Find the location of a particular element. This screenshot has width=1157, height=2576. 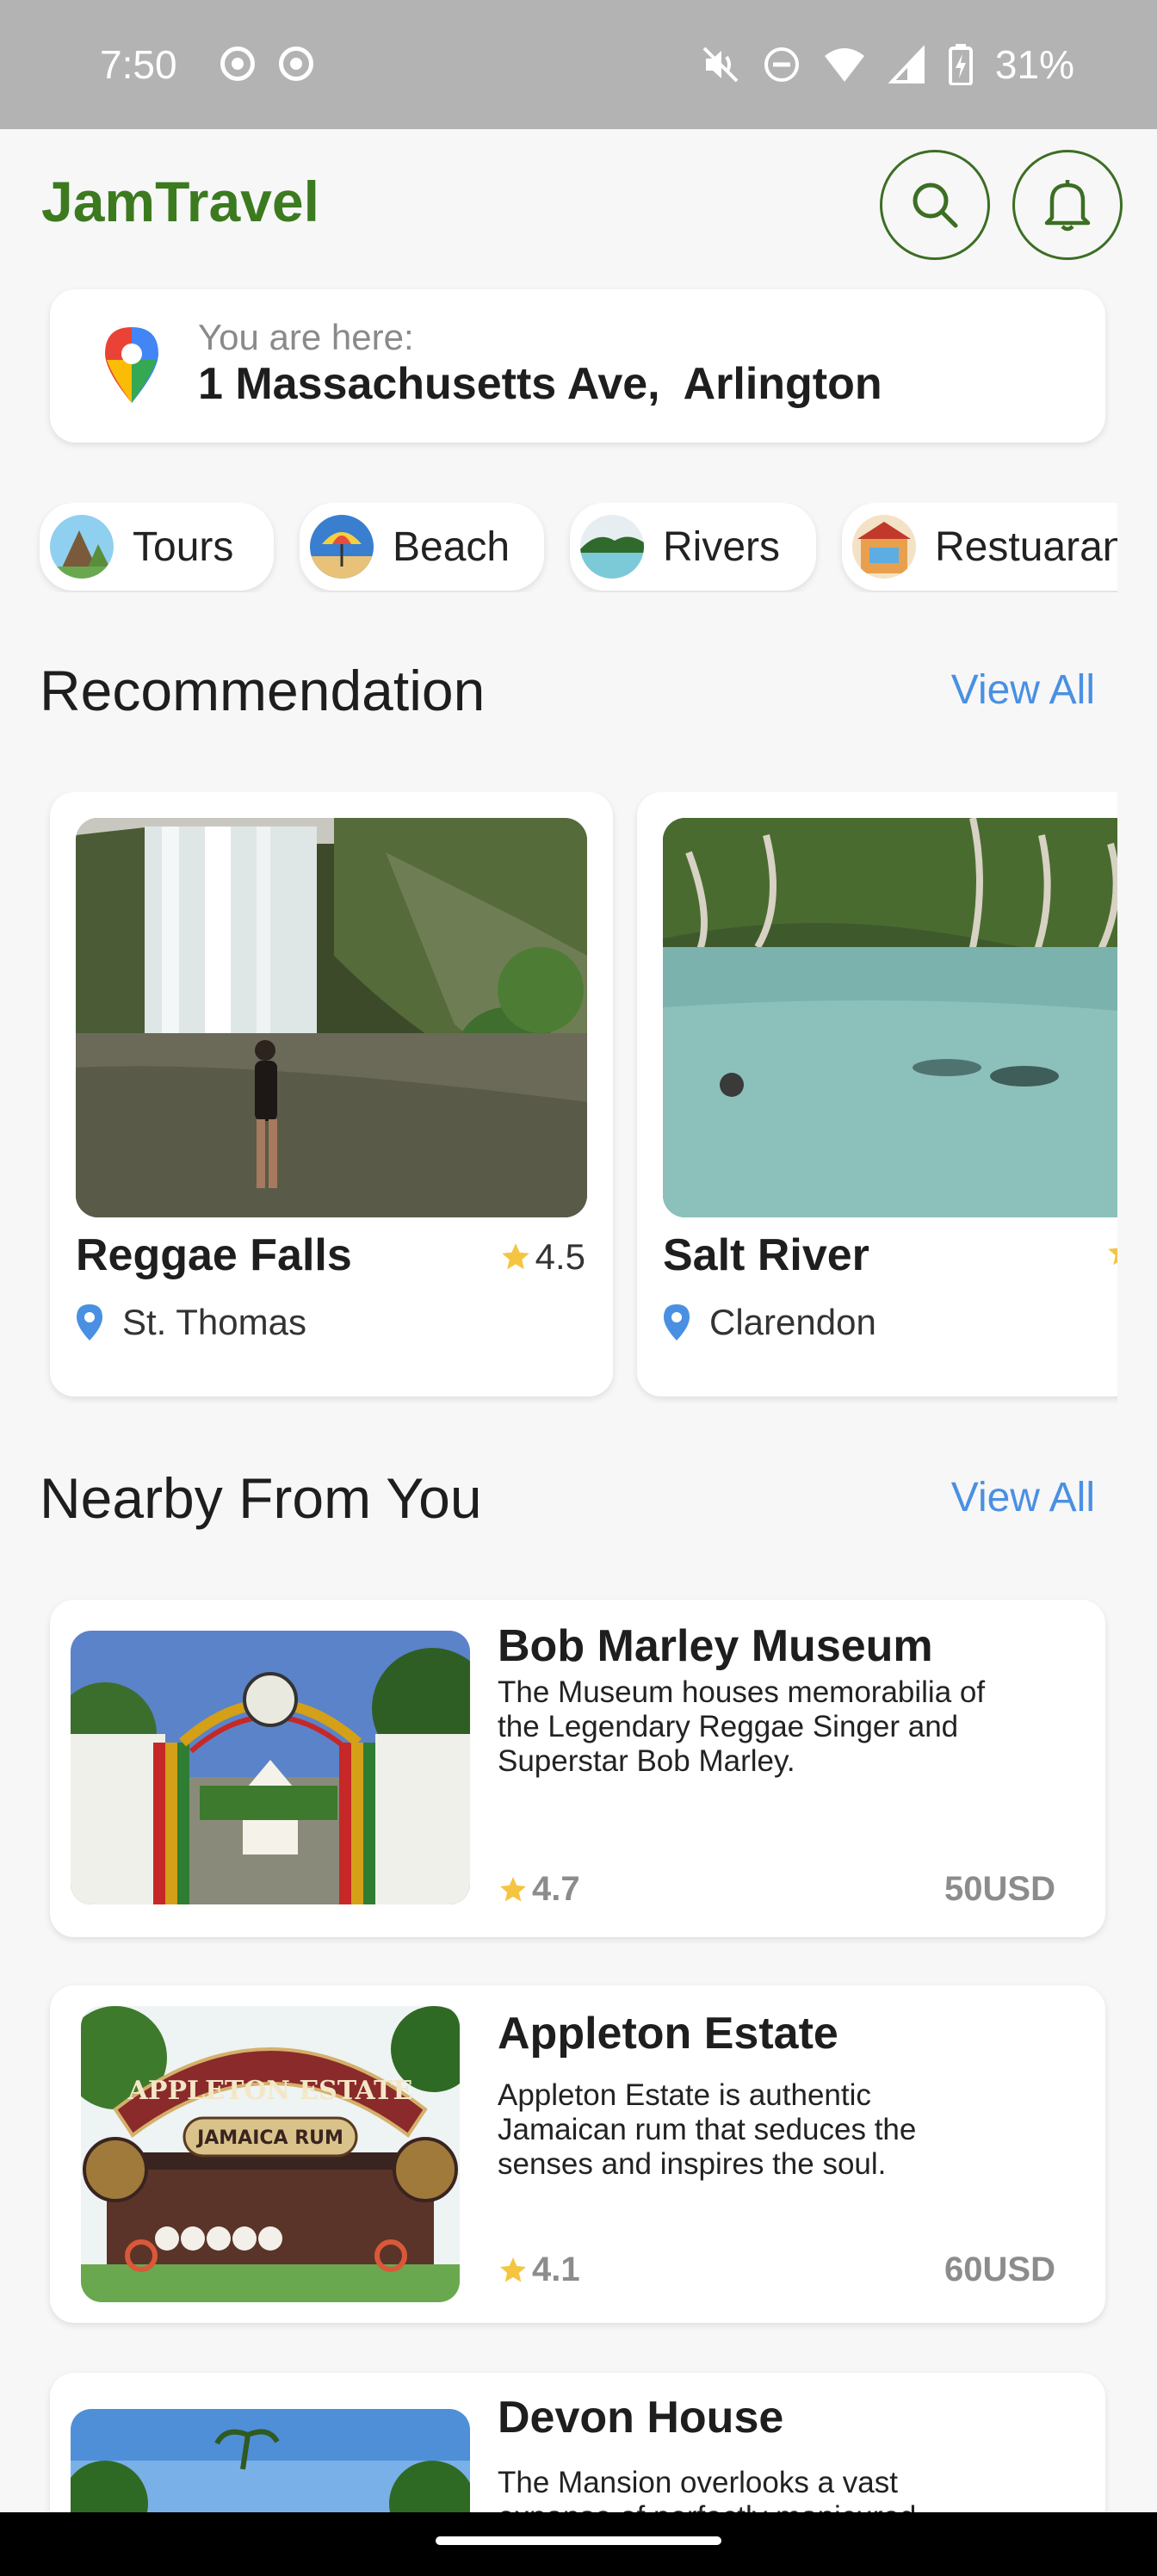

search-button is located at coordinates (935, 205).